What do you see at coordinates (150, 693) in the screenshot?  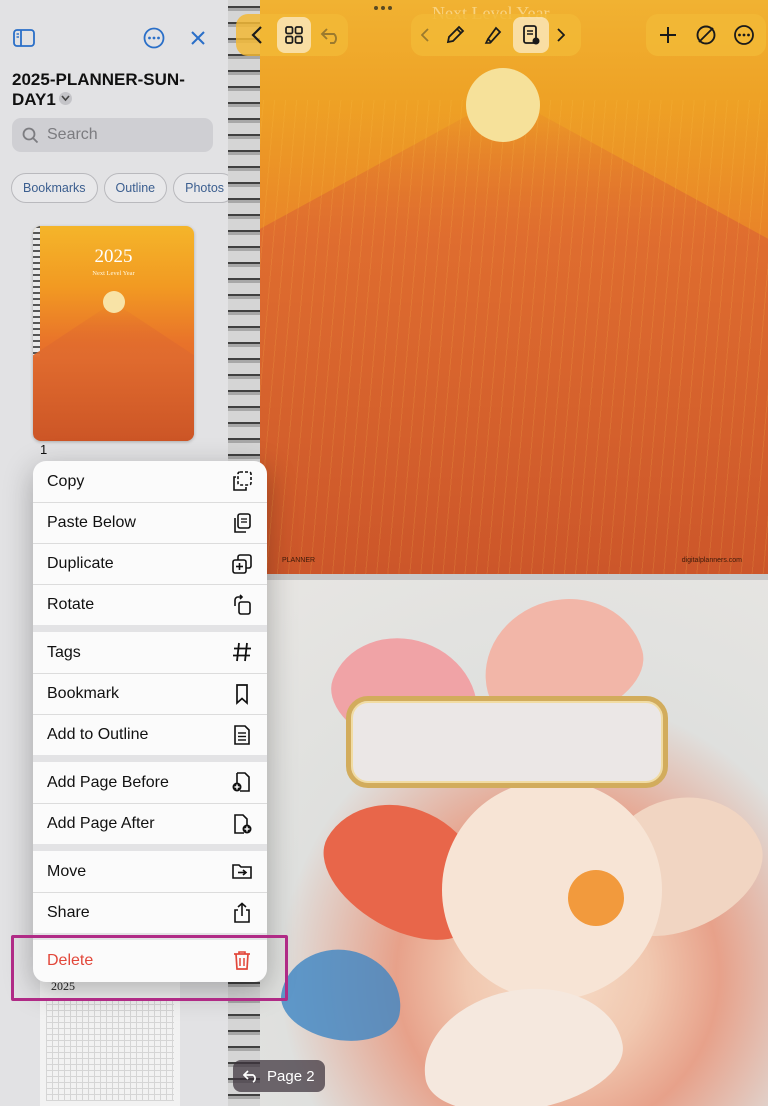 I see `menu-item-bookmark: Bookmark` at bounding box center [150, 693].